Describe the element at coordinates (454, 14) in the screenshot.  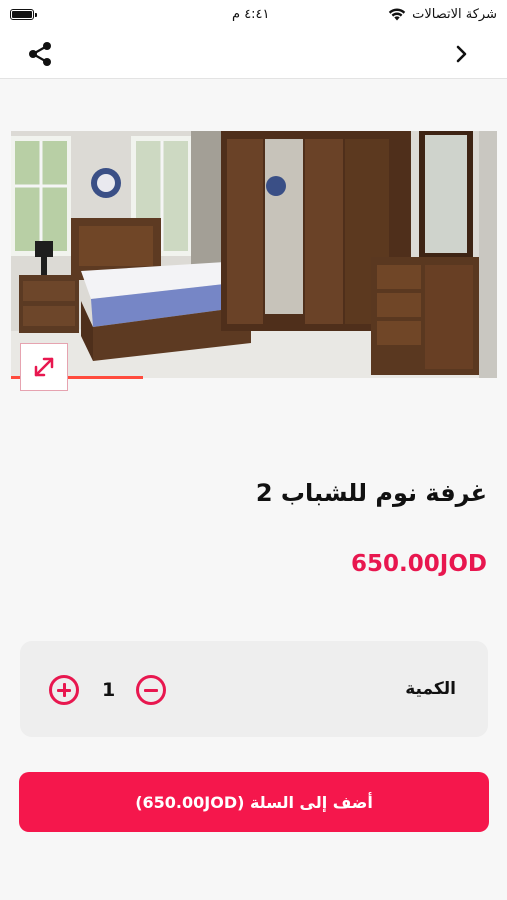
I see `carrier-name: شركة الاتصالات` at that location.